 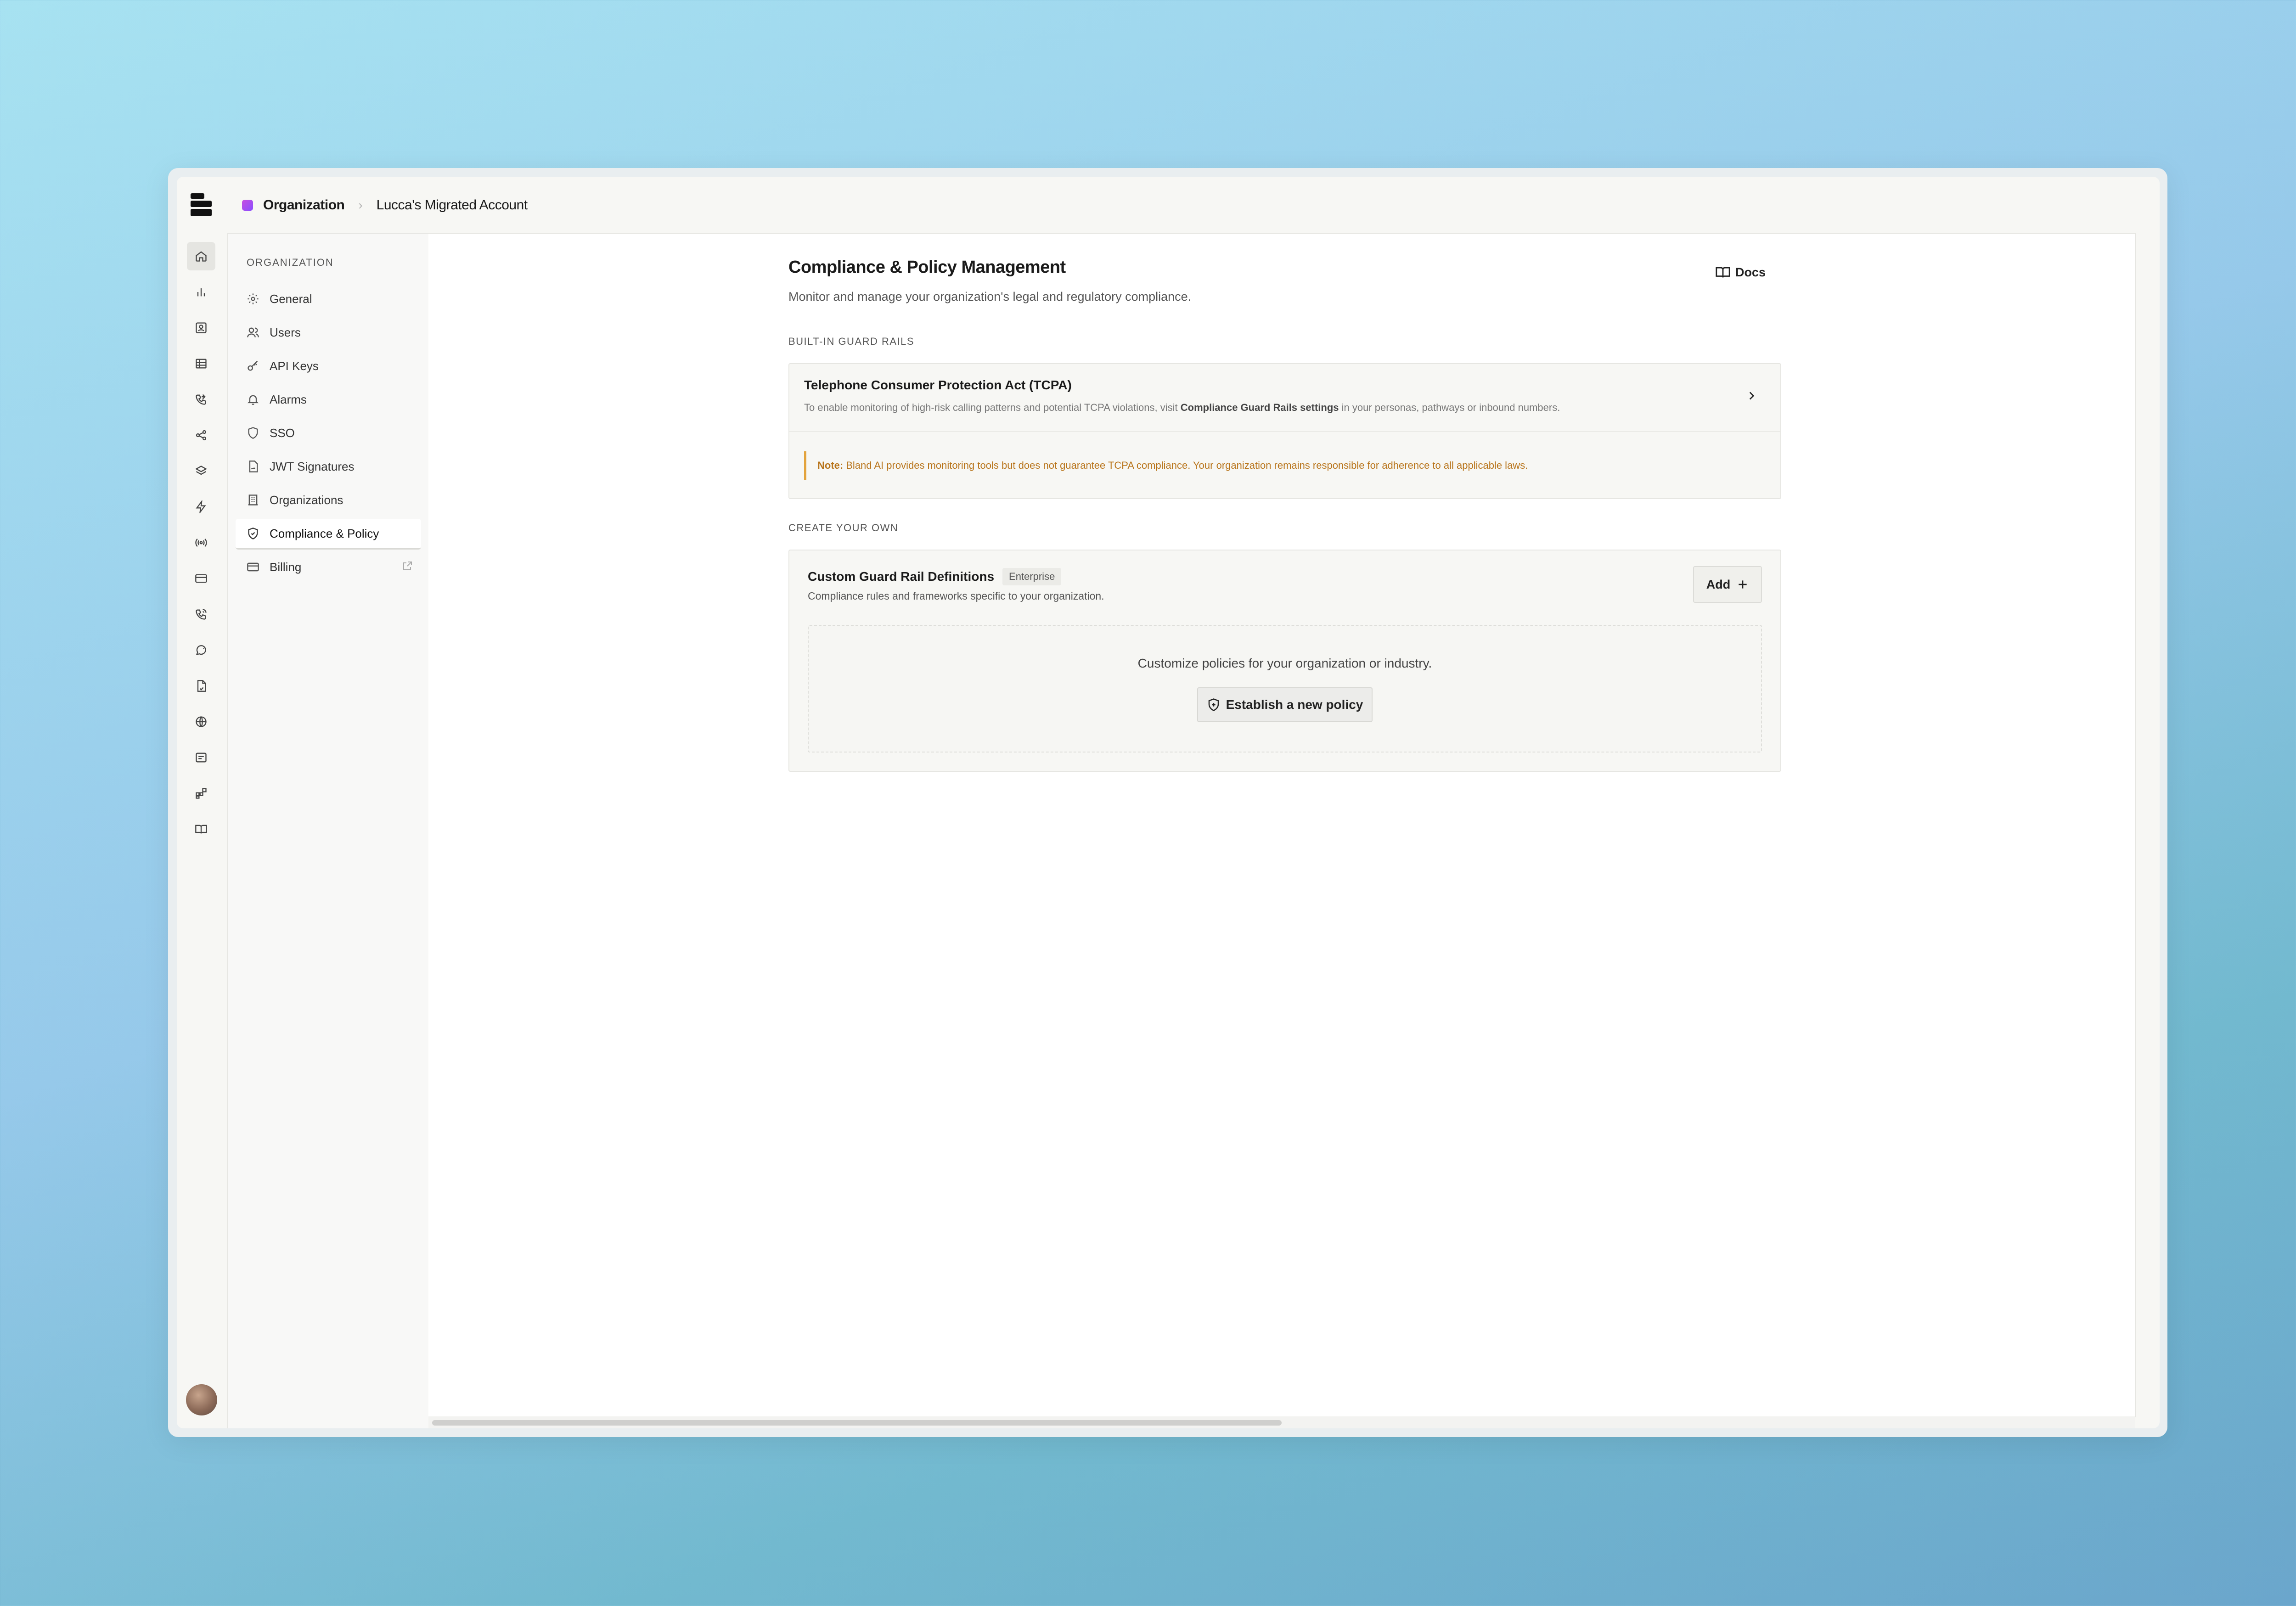 What do you see at coordinates (1750, 272) in the screenshot?
I see `docs-label: Docs` at bounding box center [1750, 272].